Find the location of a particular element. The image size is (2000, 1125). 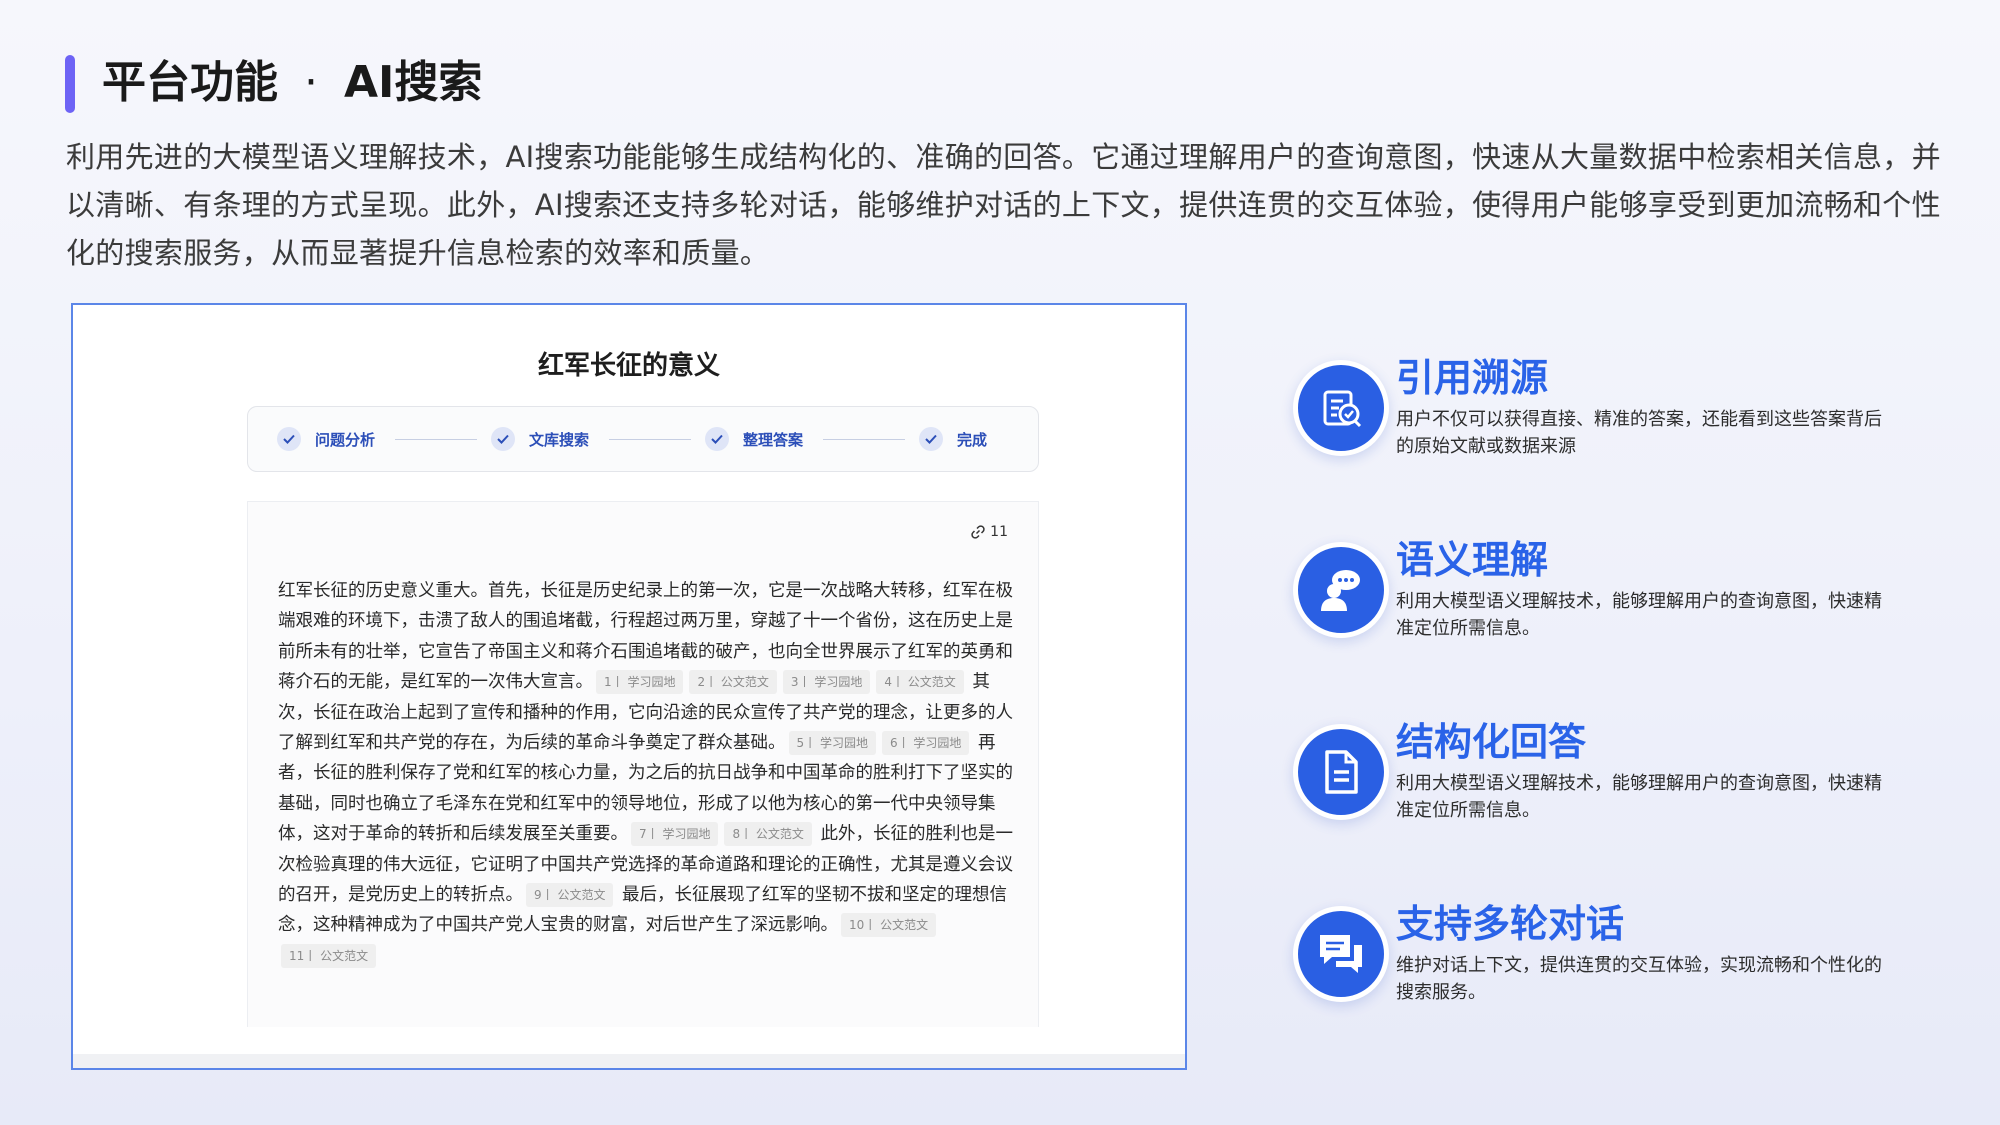

citation-chip: 4丨 公文范文 is located at coordinates (920, 682).